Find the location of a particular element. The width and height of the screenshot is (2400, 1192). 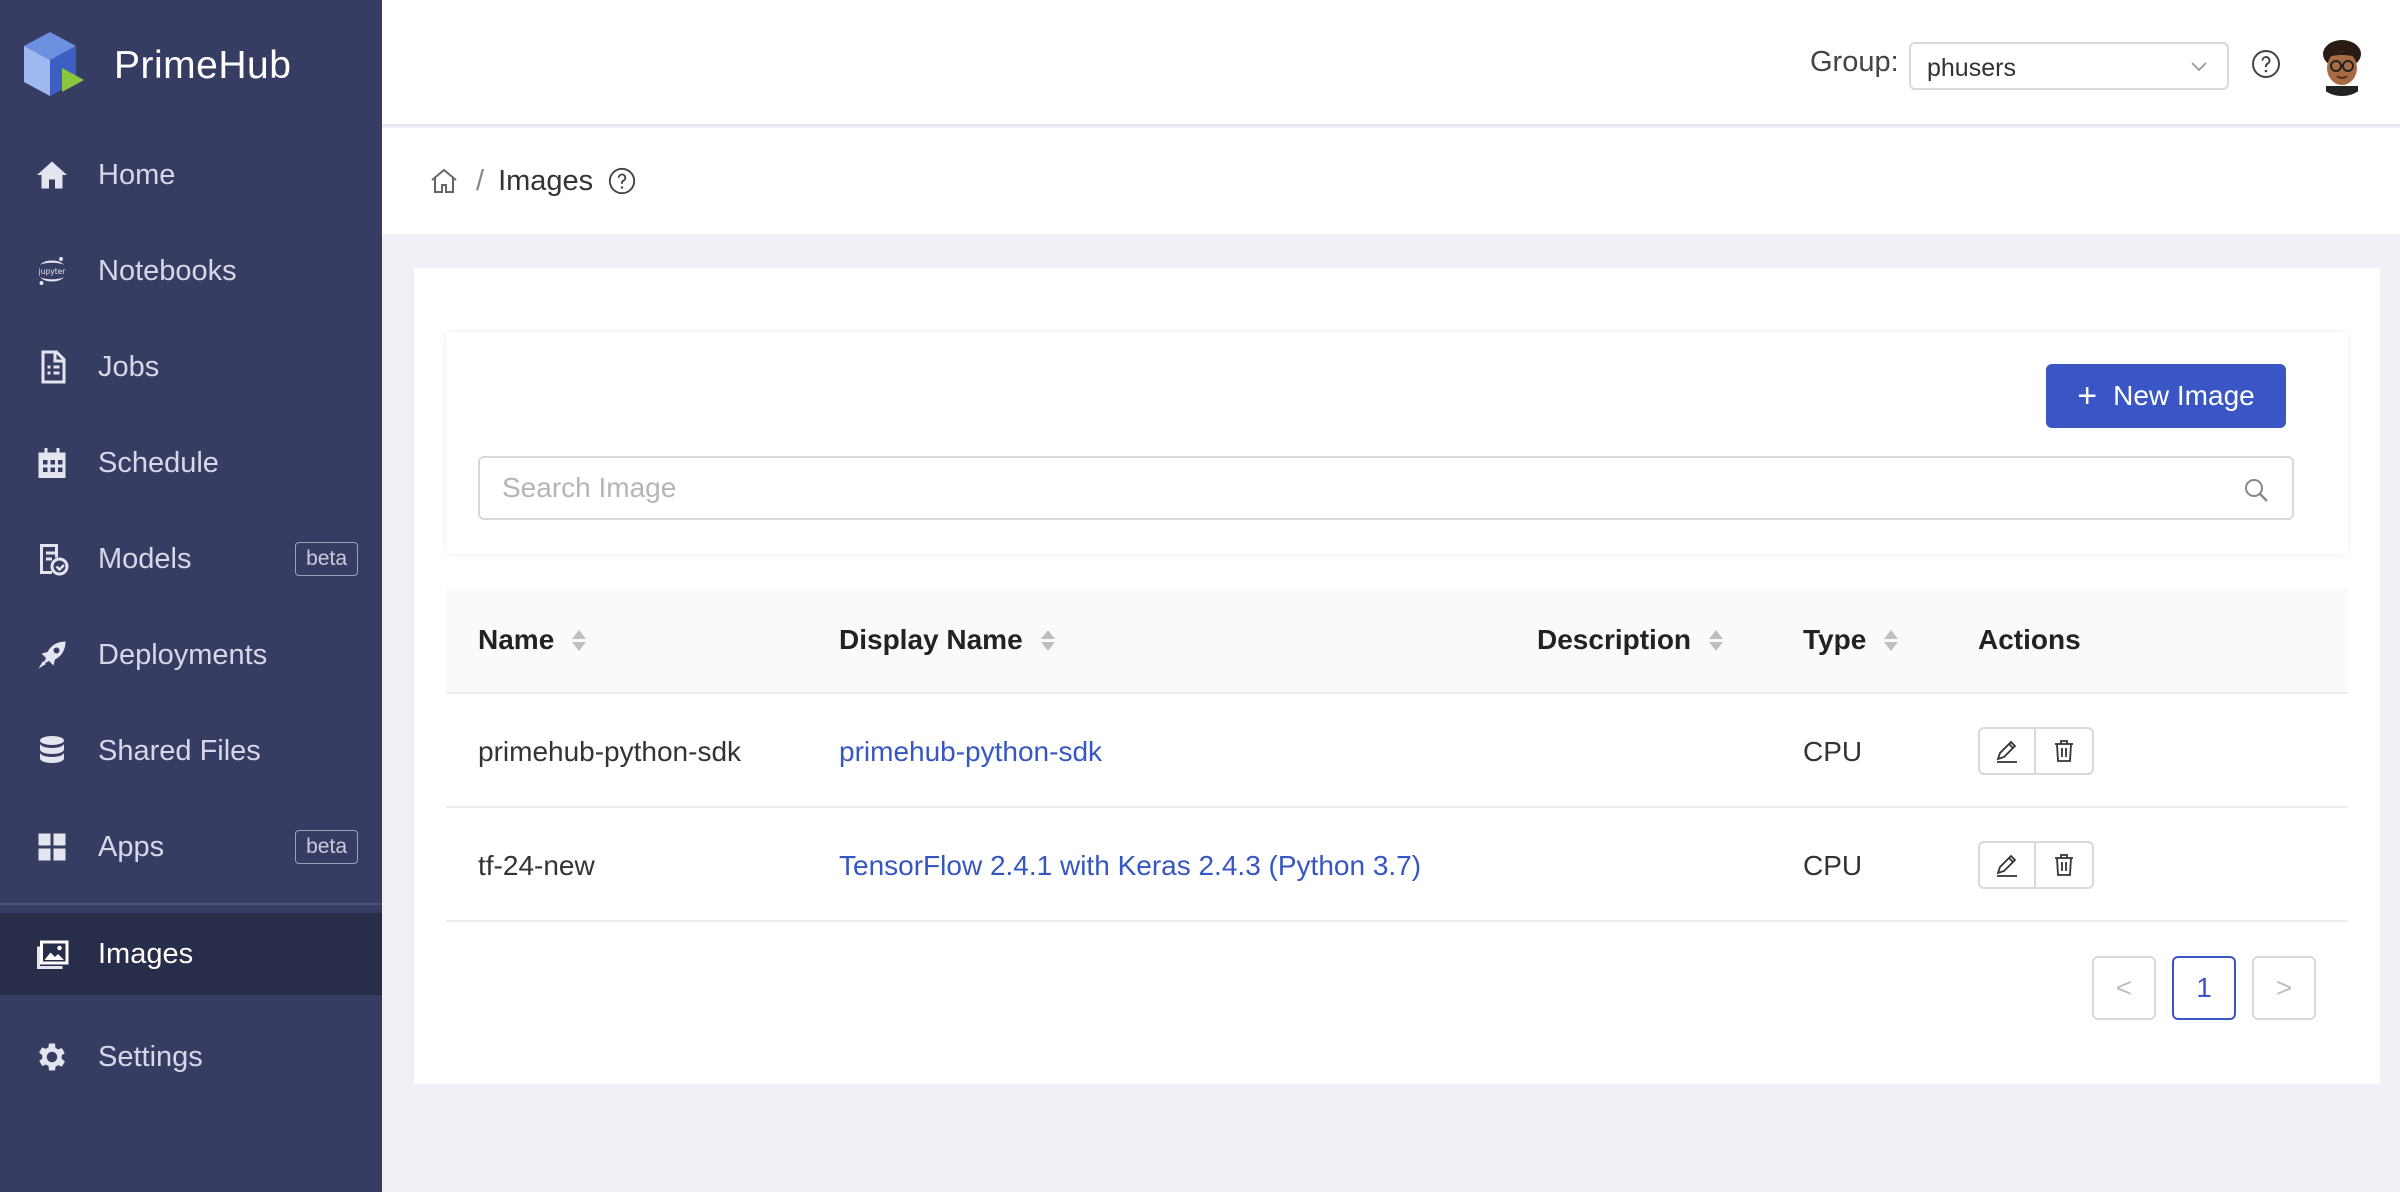

column-header-name: Name is located at coordinates (532, 640).